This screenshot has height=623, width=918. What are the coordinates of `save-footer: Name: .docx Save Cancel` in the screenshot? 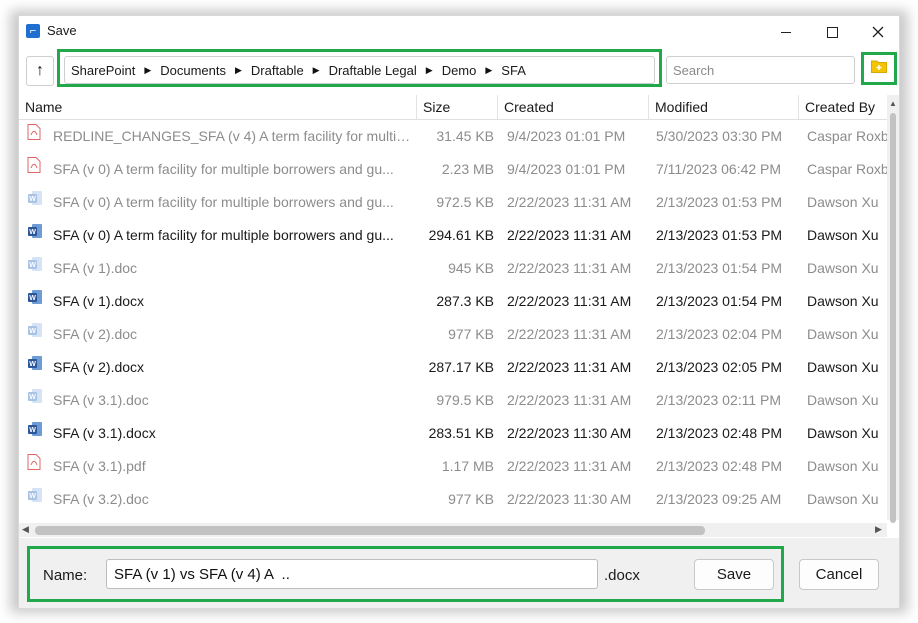 It's located at (459, 573).